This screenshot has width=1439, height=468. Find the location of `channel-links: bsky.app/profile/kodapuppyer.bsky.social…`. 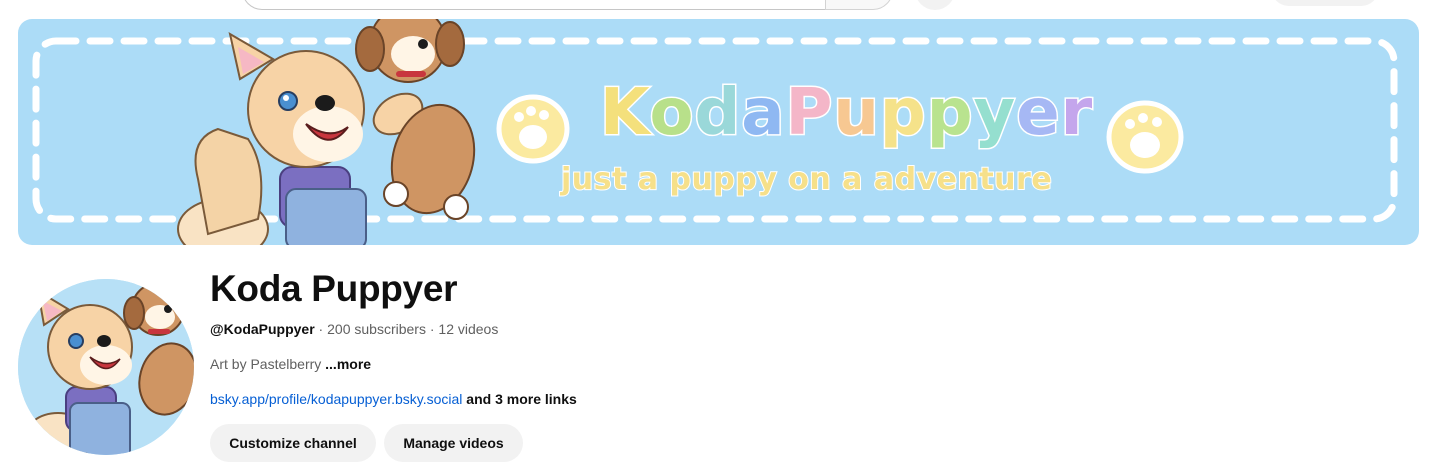

channel-links: bsky.app/profile/kodapuppyer.bsky.social… is located at coordinates (393, 399).